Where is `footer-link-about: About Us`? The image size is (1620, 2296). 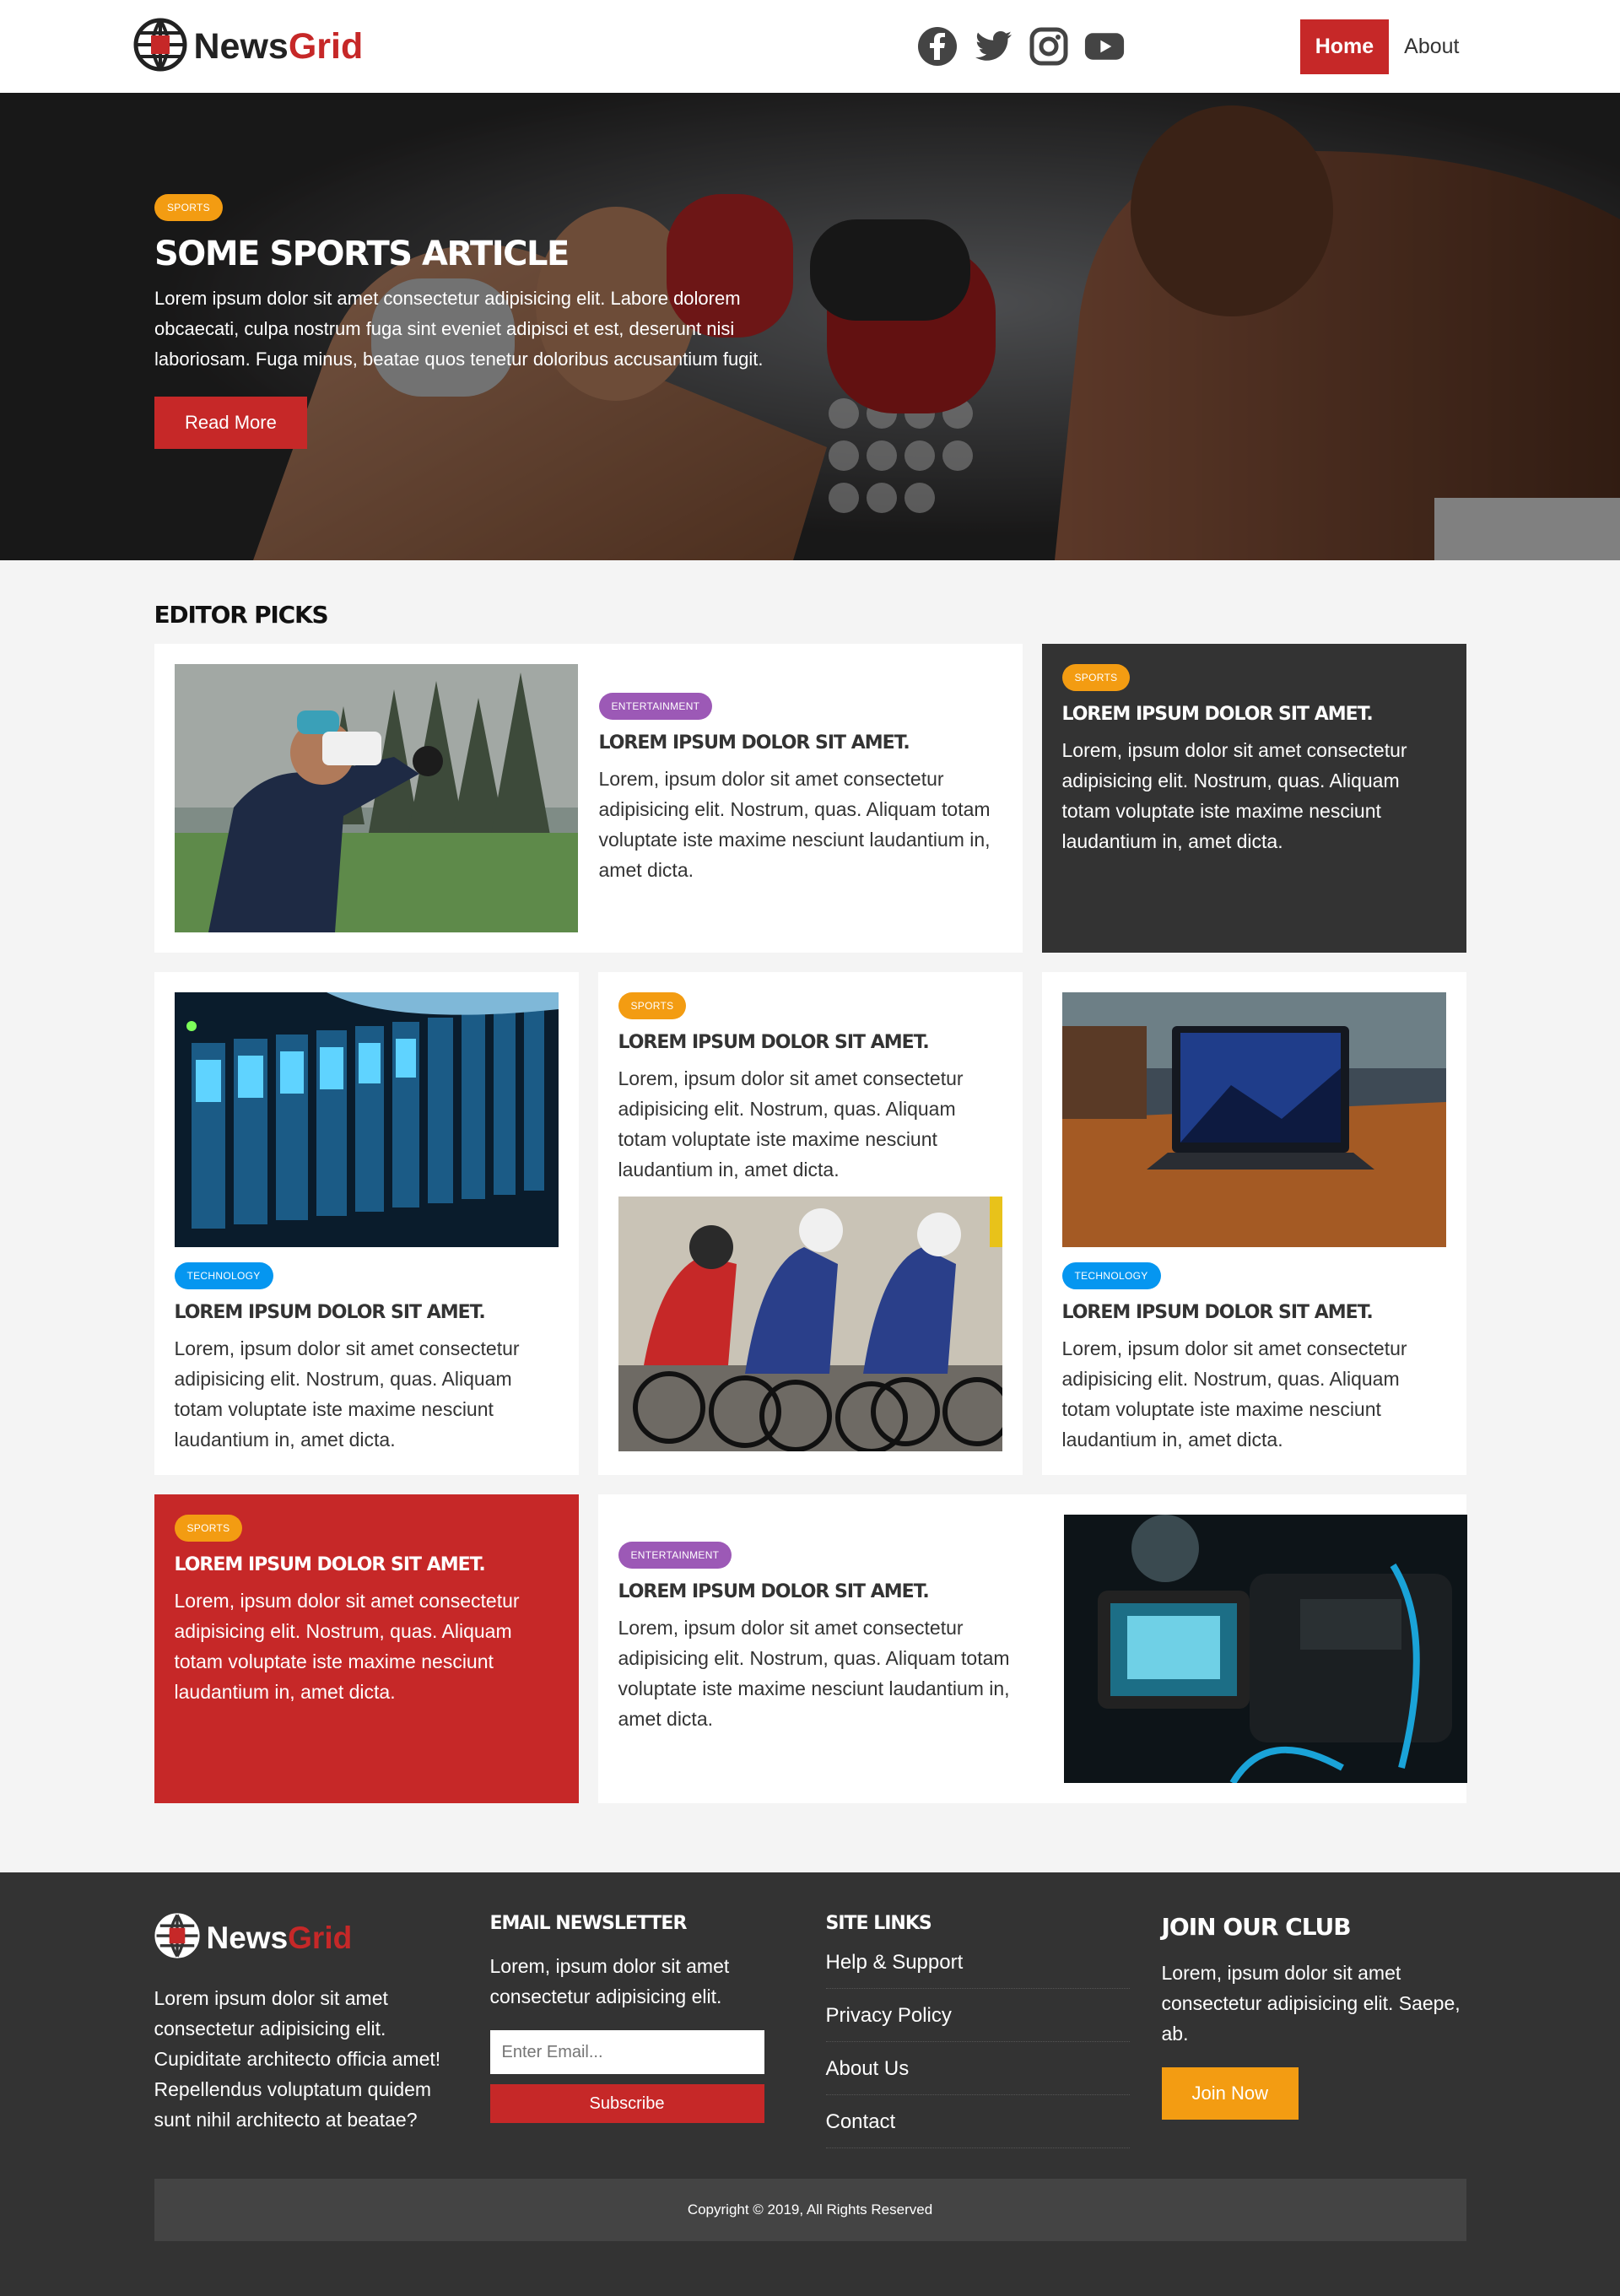
footer-link-about: About Us is located at coordinates (977, 2068).